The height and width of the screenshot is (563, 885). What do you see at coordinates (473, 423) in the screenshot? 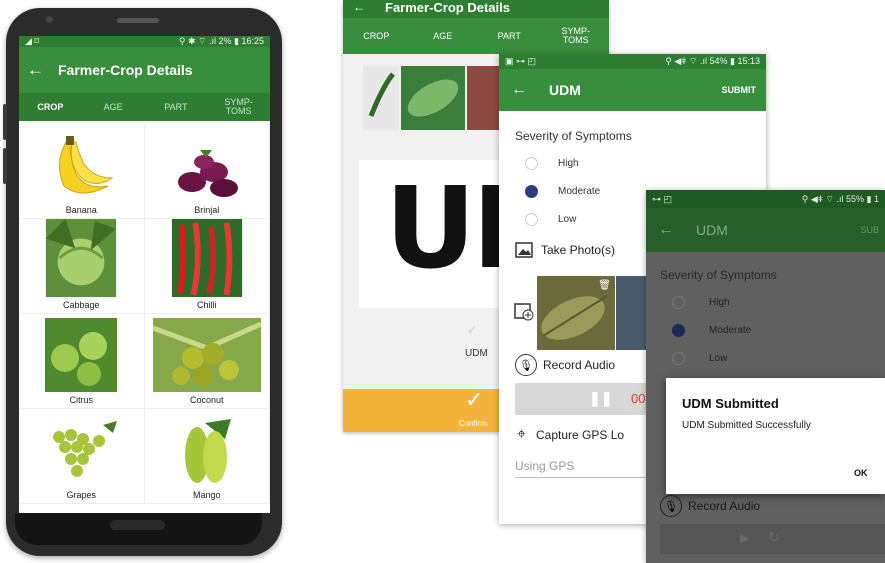
I see `confirm-label: Confirm` at bounding box center [473, 423].